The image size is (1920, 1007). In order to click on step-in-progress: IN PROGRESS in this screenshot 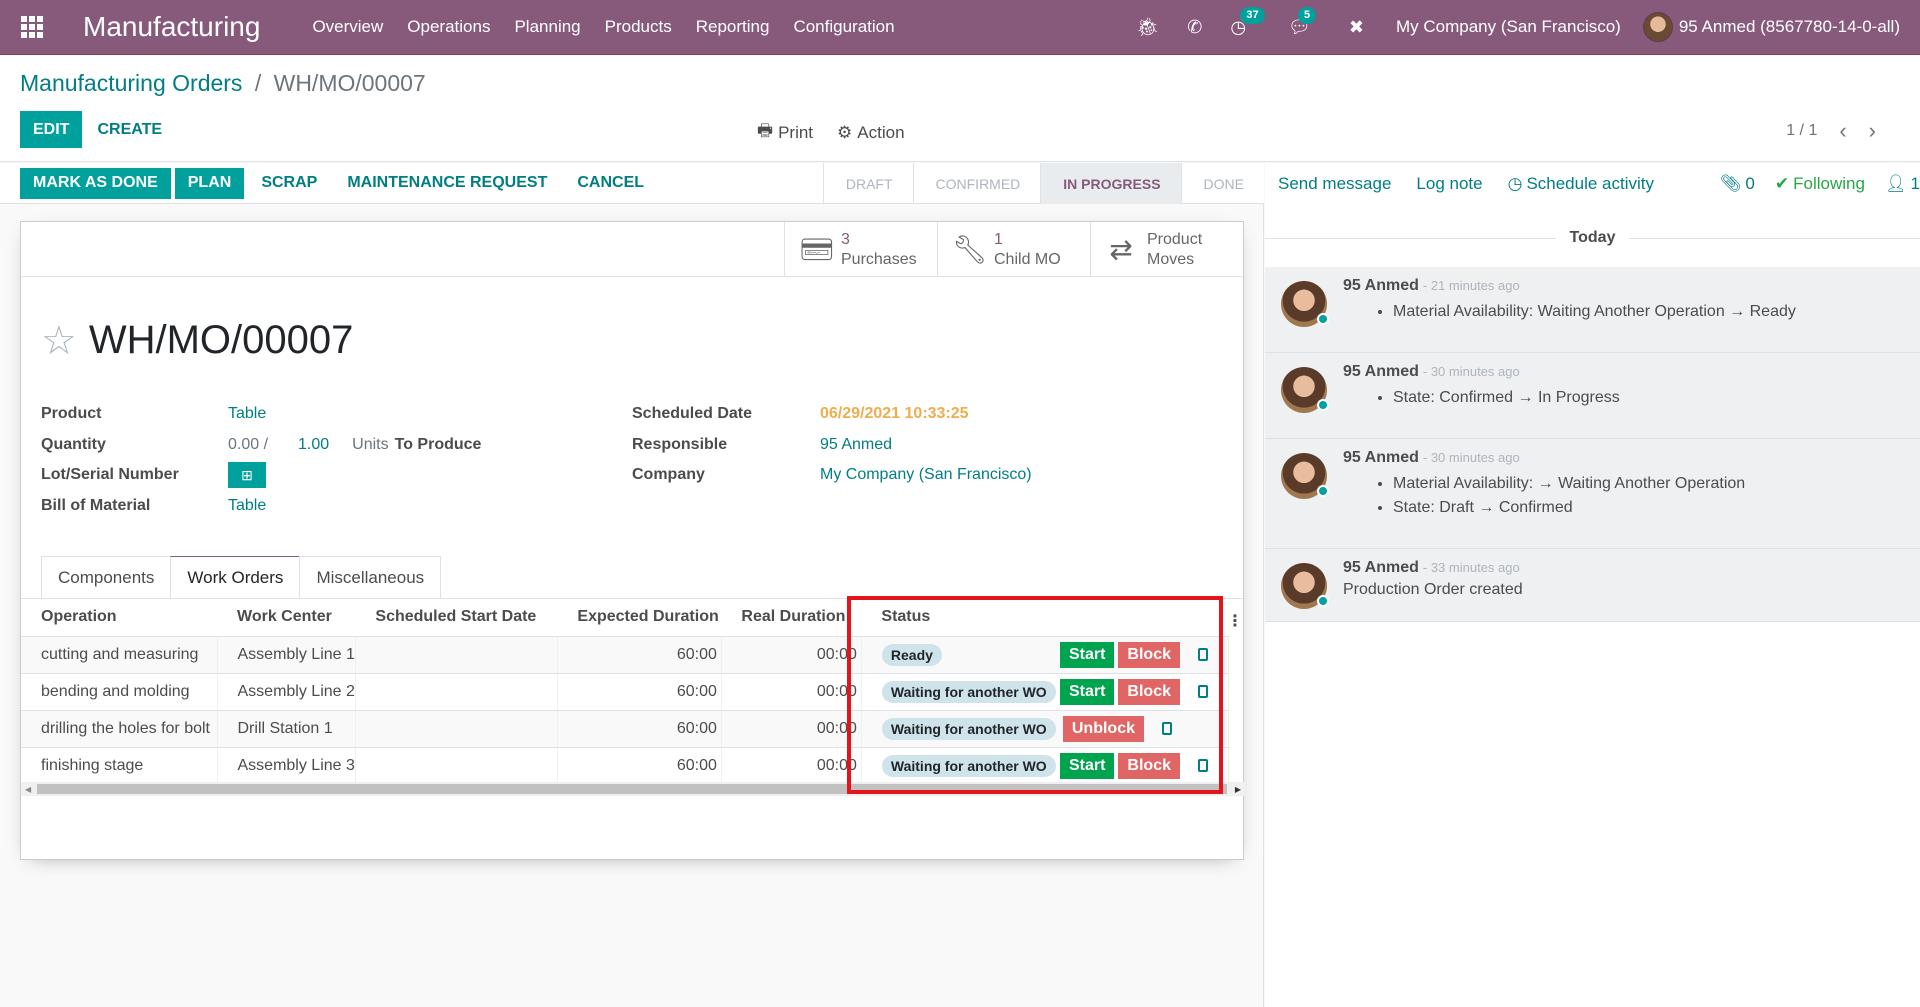, I will do `click(1110, 183)`.